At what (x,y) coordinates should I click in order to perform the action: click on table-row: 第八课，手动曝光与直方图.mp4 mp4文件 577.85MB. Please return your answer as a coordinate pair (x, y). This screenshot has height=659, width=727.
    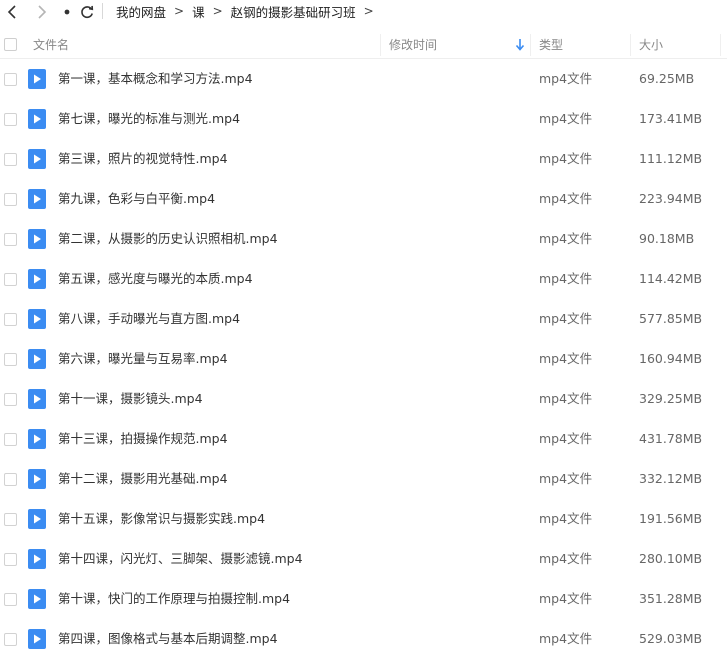
    Looking at the image, I should click on (363, 319).